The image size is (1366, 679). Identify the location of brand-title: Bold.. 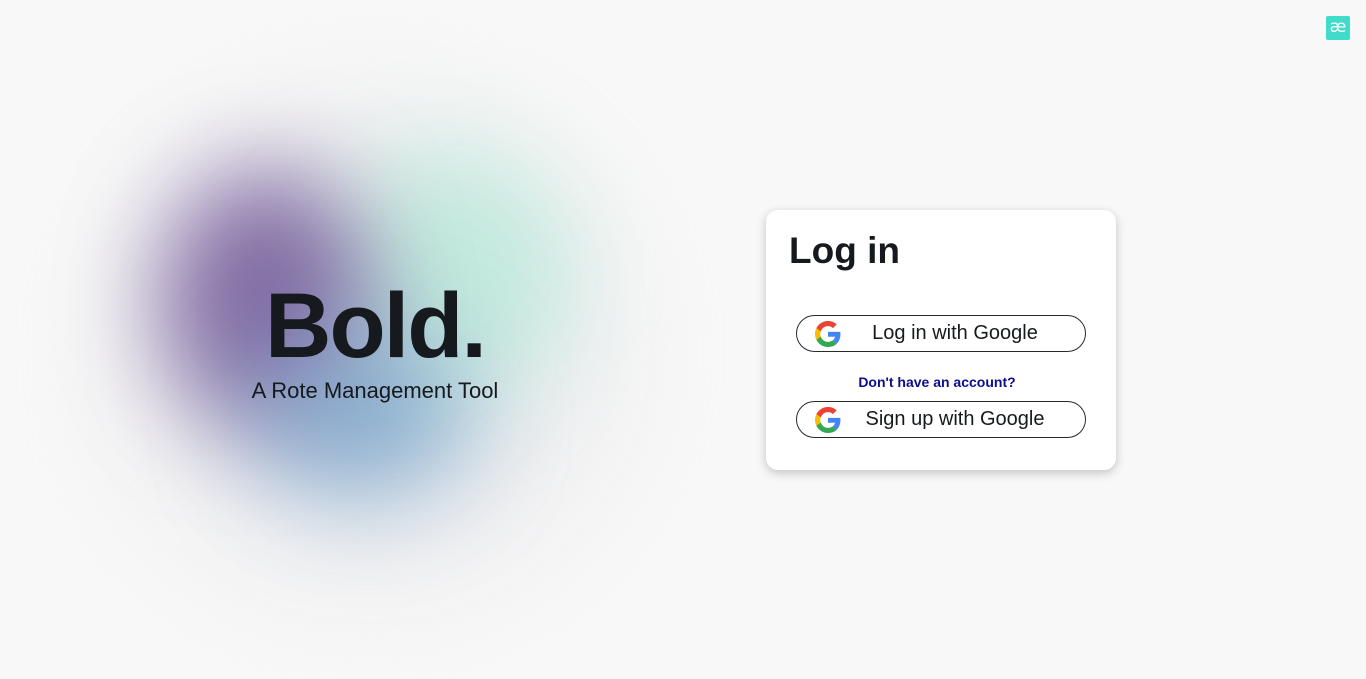
(376, 326).